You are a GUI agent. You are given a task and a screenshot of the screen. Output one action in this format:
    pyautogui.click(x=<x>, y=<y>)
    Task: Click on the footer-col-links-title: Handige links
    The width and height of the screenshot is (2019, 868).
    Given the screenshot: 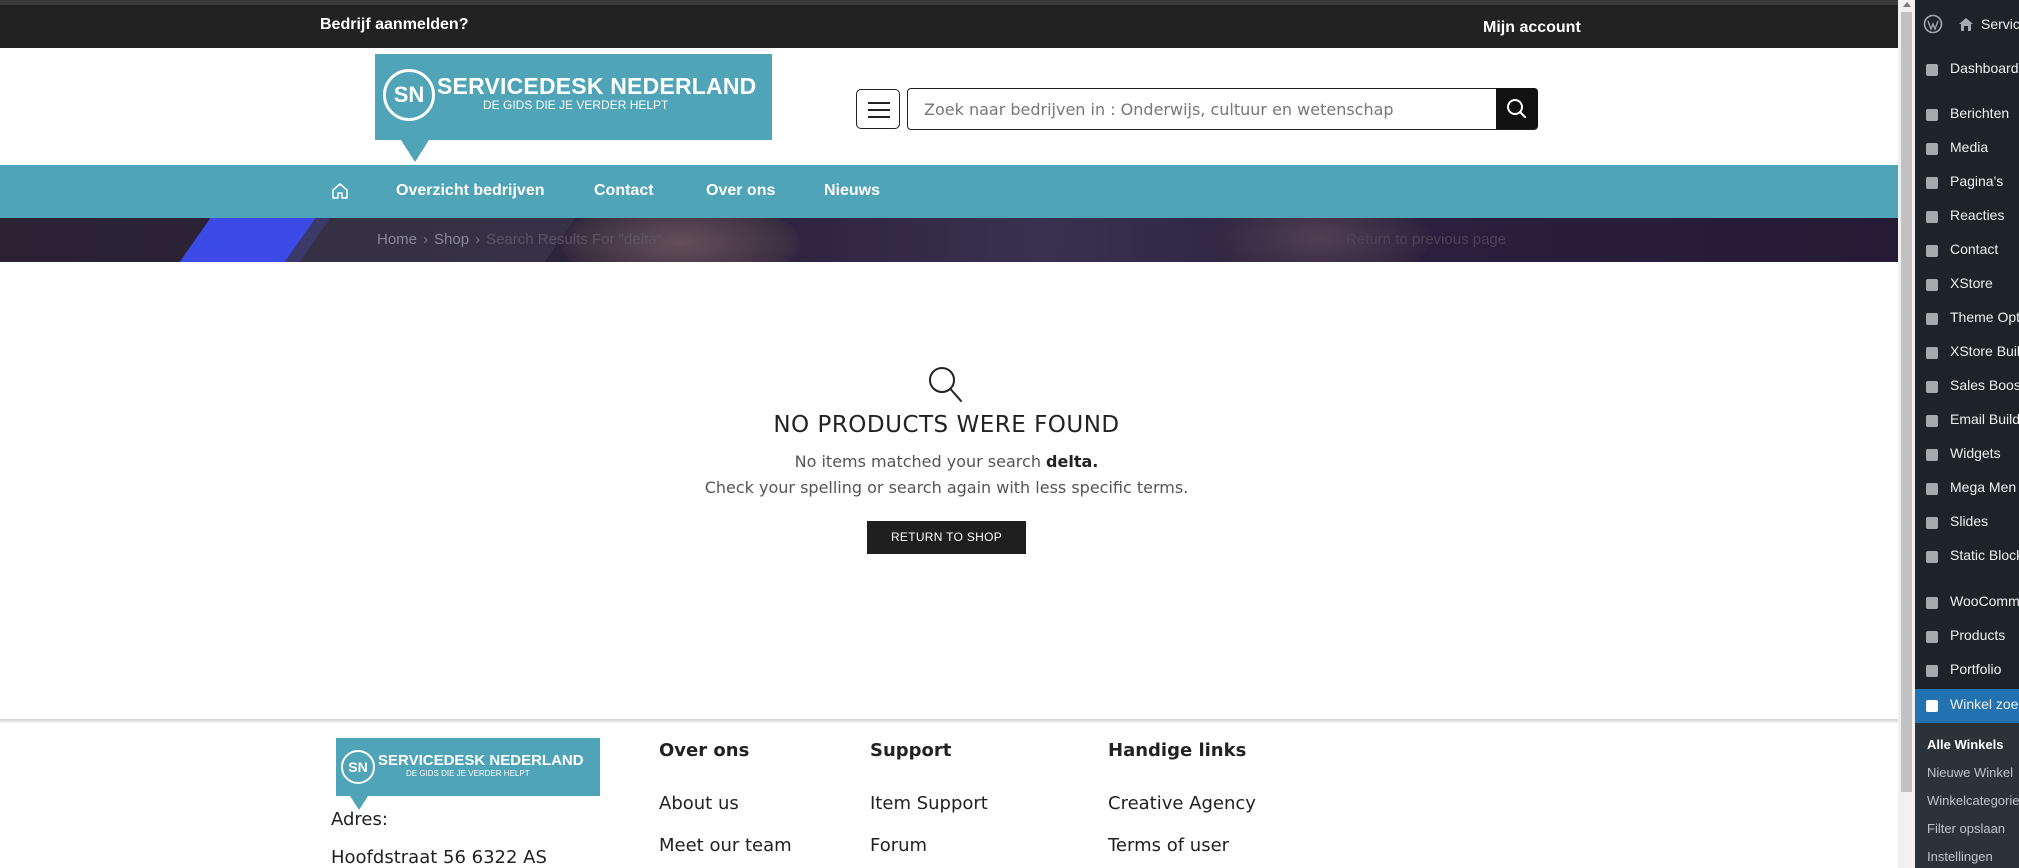 What is the action you would take?
    pyautogui.click(x=1177, y=750)
    